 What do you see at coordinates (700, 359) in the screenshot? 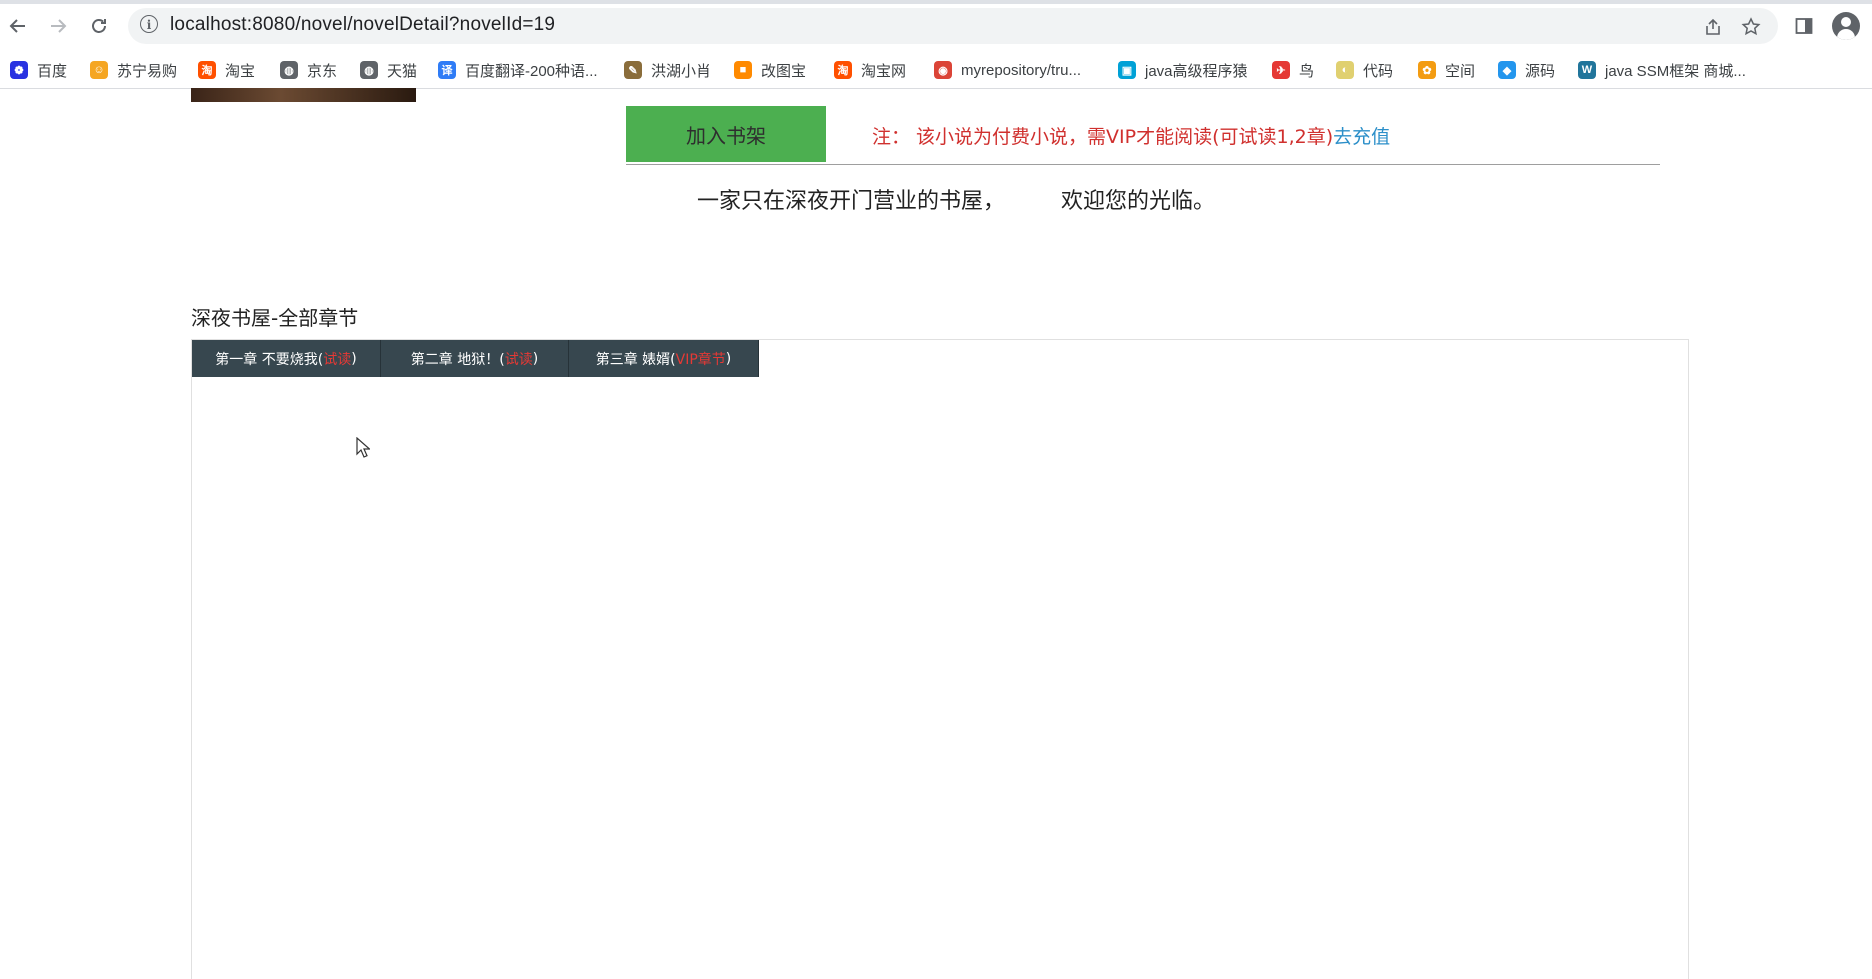
I see `chapter-tab-tag: VIP章节` at bounding box center [700, 359].